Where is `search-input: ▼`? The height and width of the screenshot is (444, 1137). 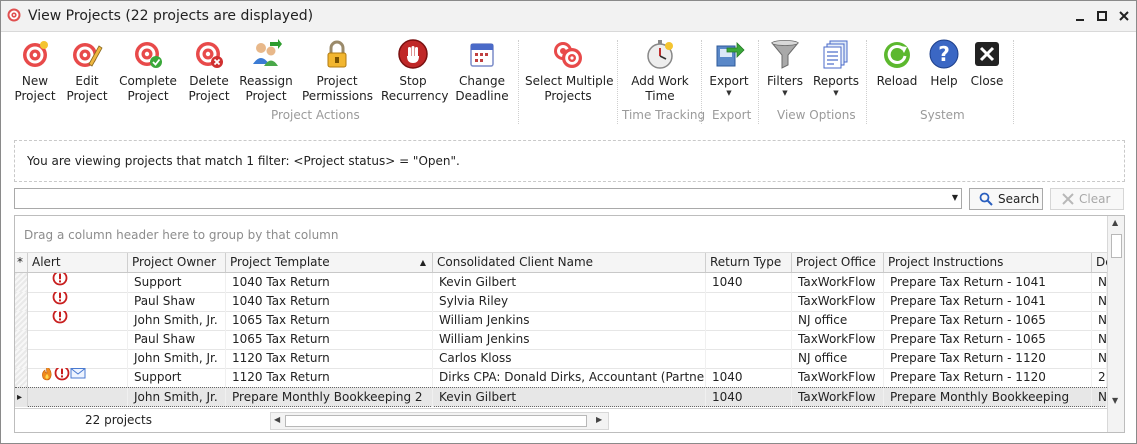
search-input: ▼ is located at coordinates (488, 198).